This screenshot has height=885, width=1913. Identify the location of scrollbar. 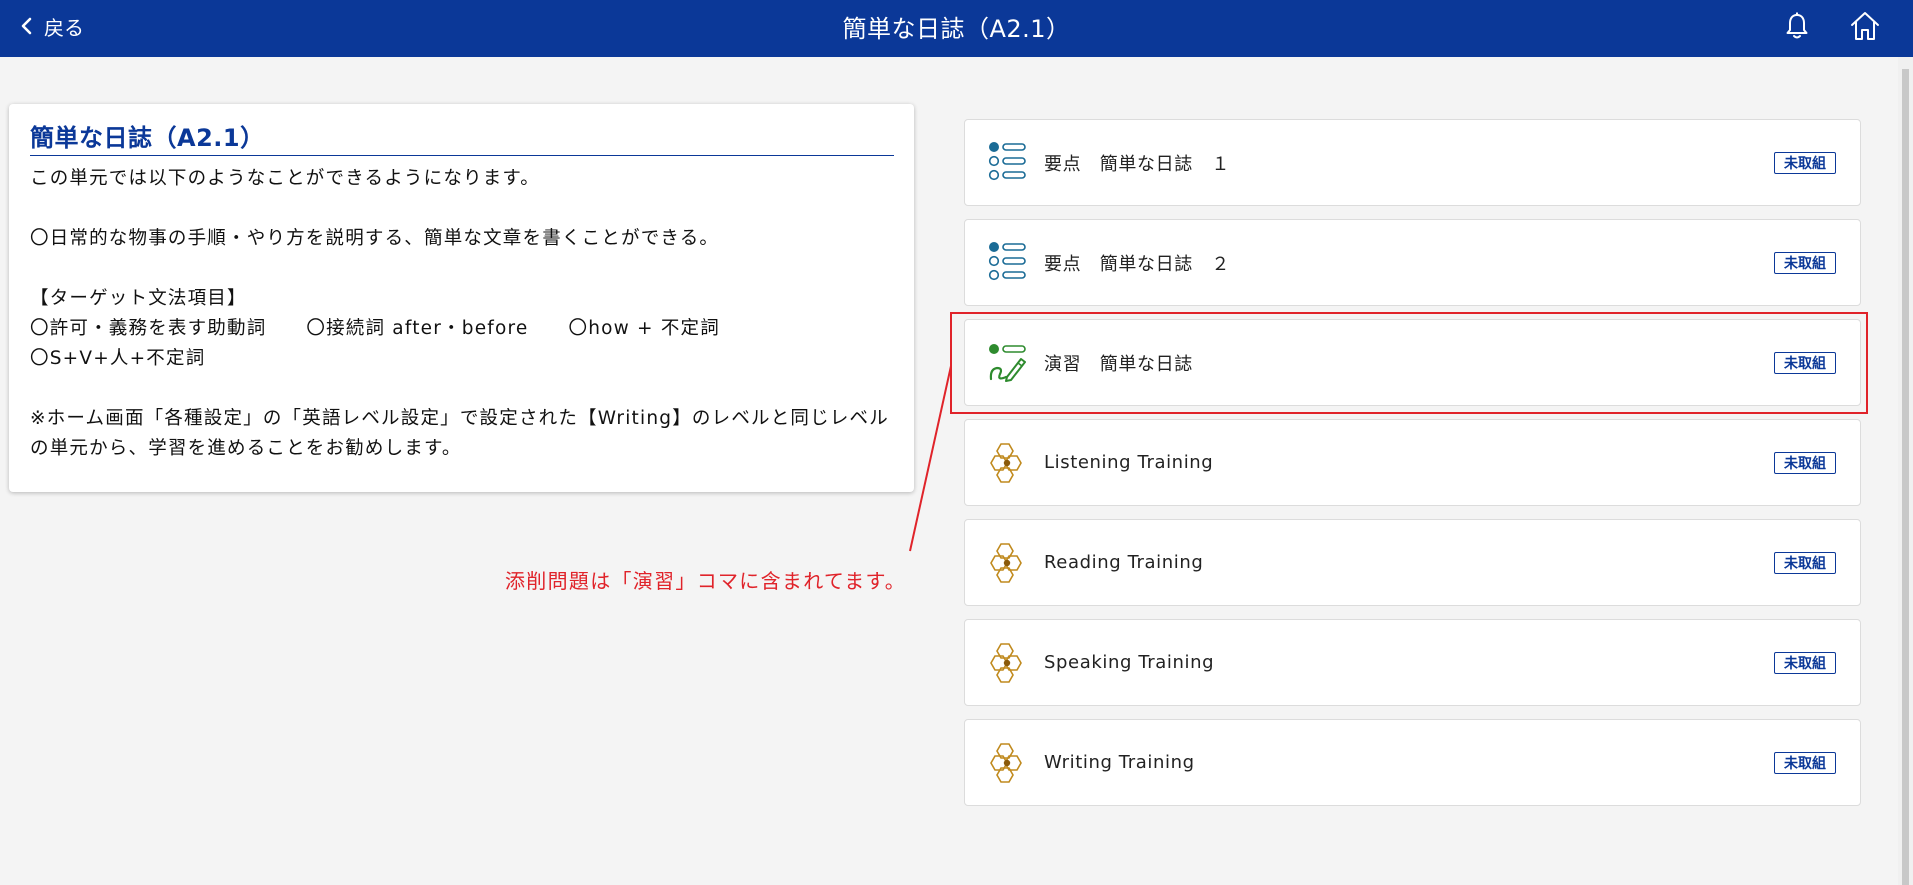
(1905, 471).